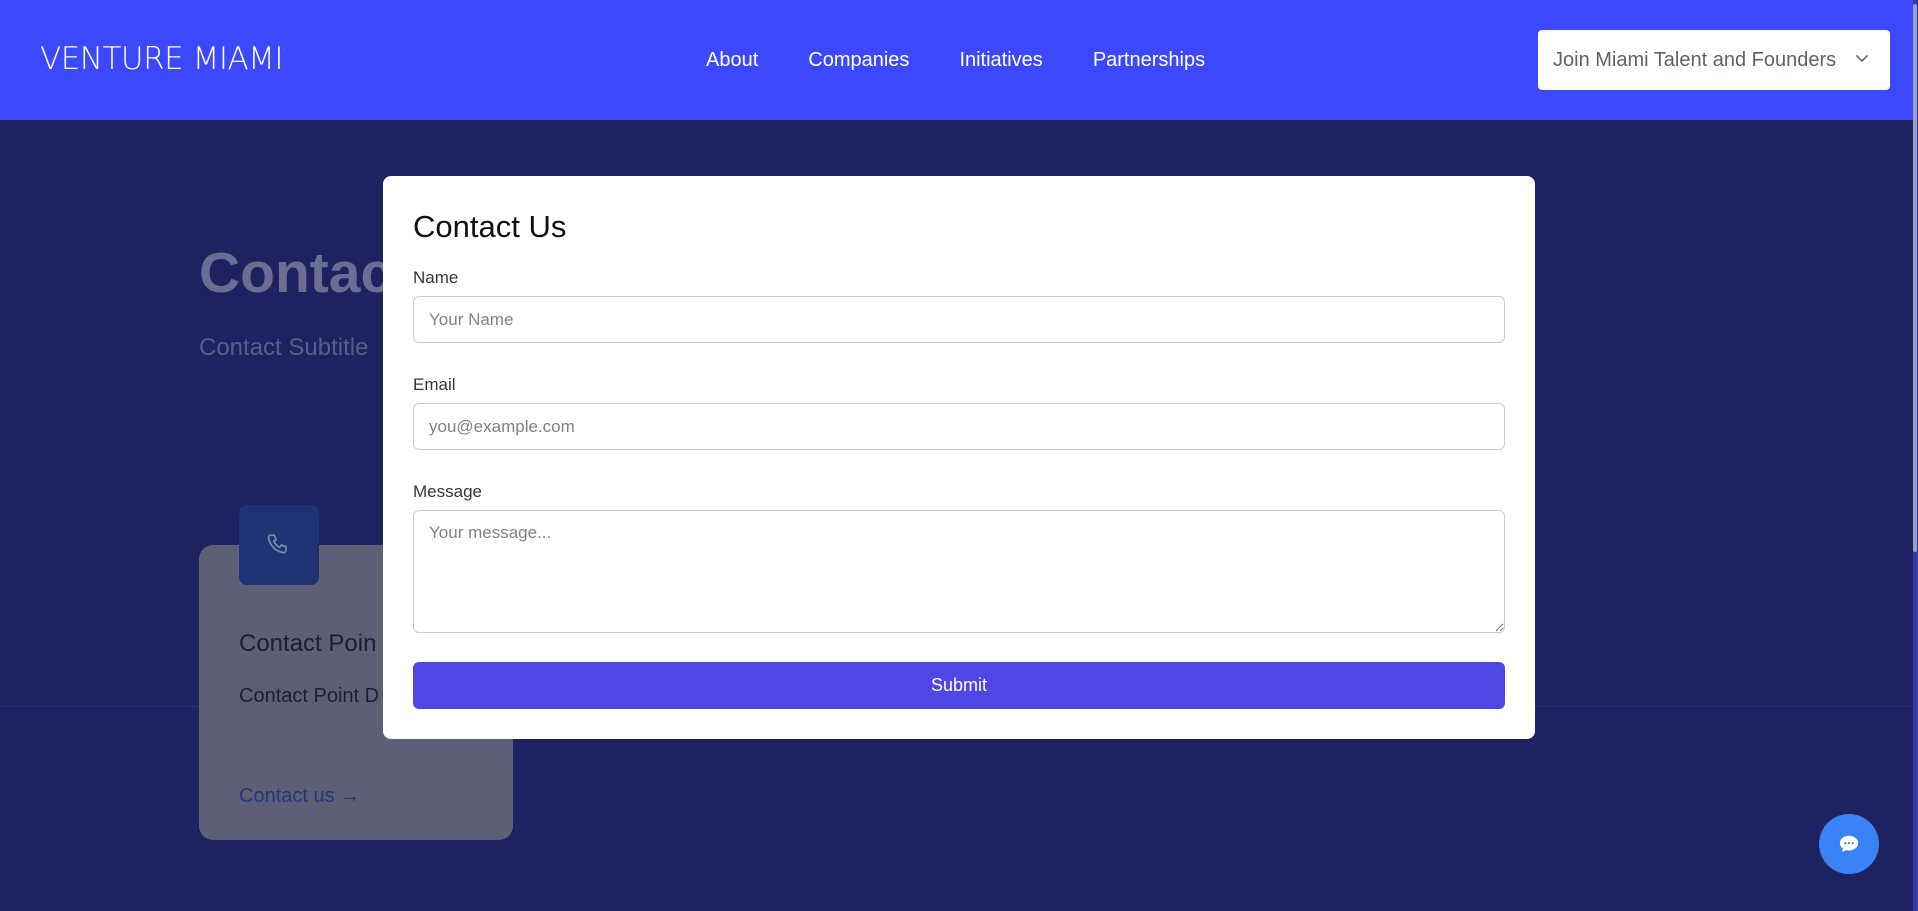 The height and width of the screenshot is (911, 1918). I want to click on name-label: Name, so click(436, 277).